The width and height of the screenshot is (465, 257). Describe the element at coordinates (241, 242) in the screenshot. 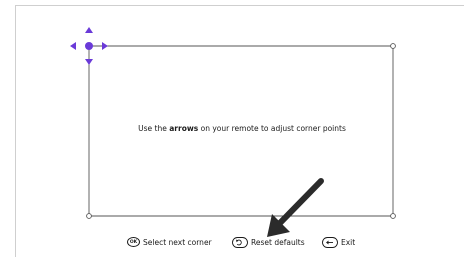

I see `reset-key-spacer` at that location.